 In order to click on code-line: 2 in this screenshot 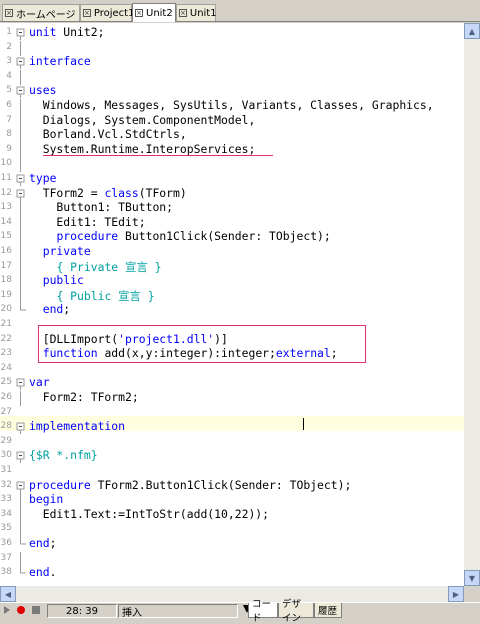, I will do `click(232, 48)`.